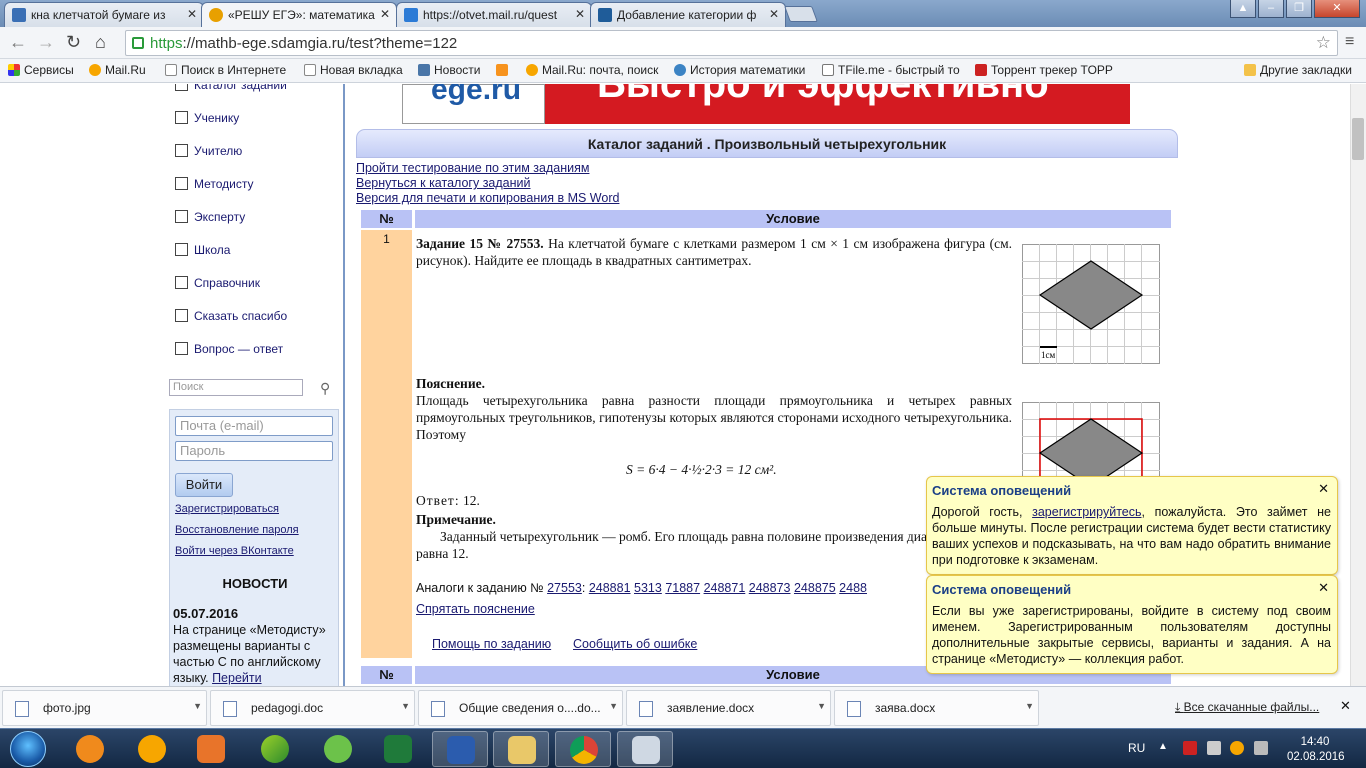 This screenshot has width=1366, height=768. I want to click on bookmark-star-icon: ☆, so click(1323, 43).